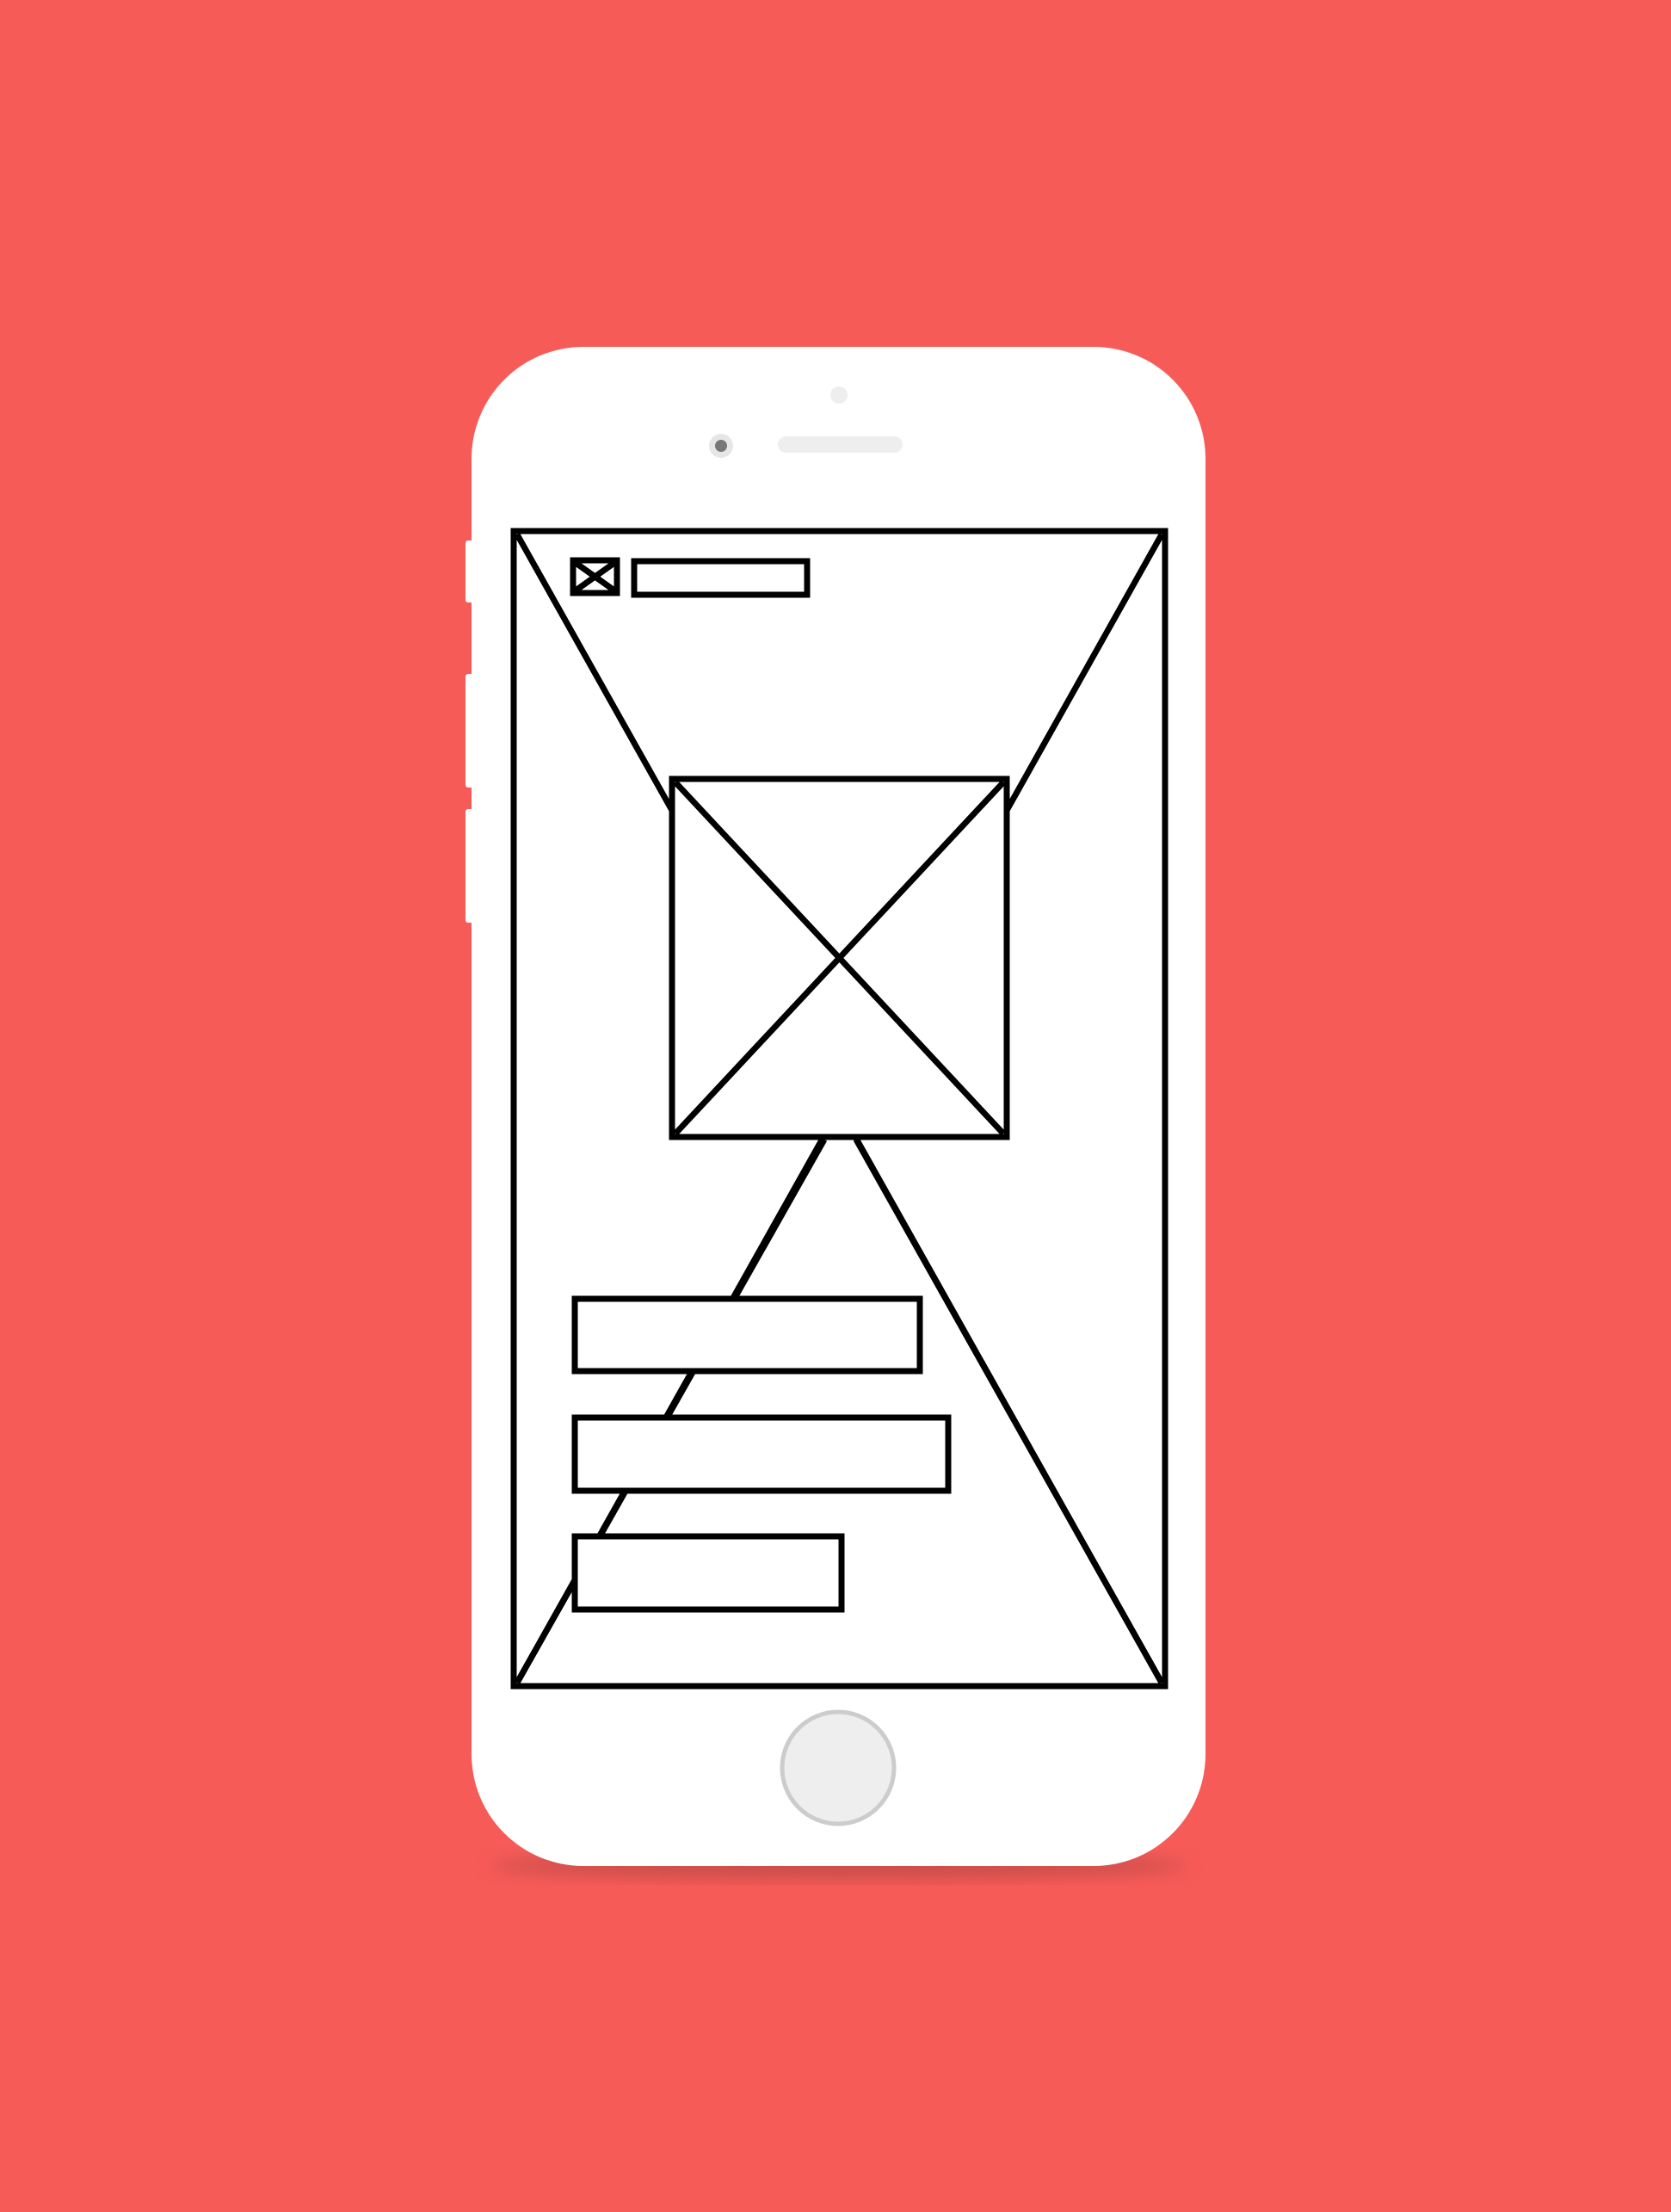 The height and width of the screenshot is (2212, 1671). I want to click on front-camera-lens, so click(721, 446).